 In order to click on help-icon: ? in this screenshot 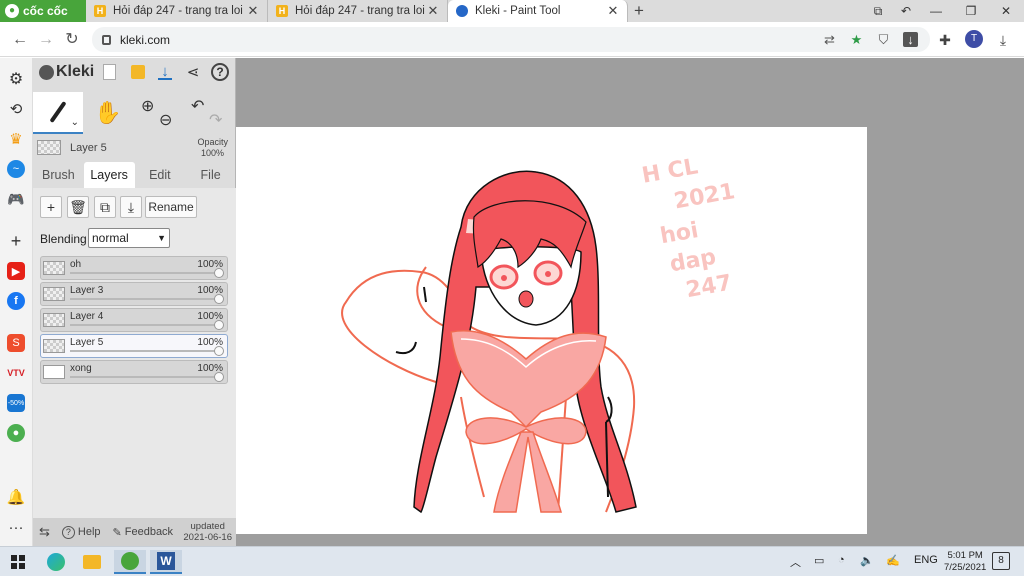, I will do `click(220, 72)`.